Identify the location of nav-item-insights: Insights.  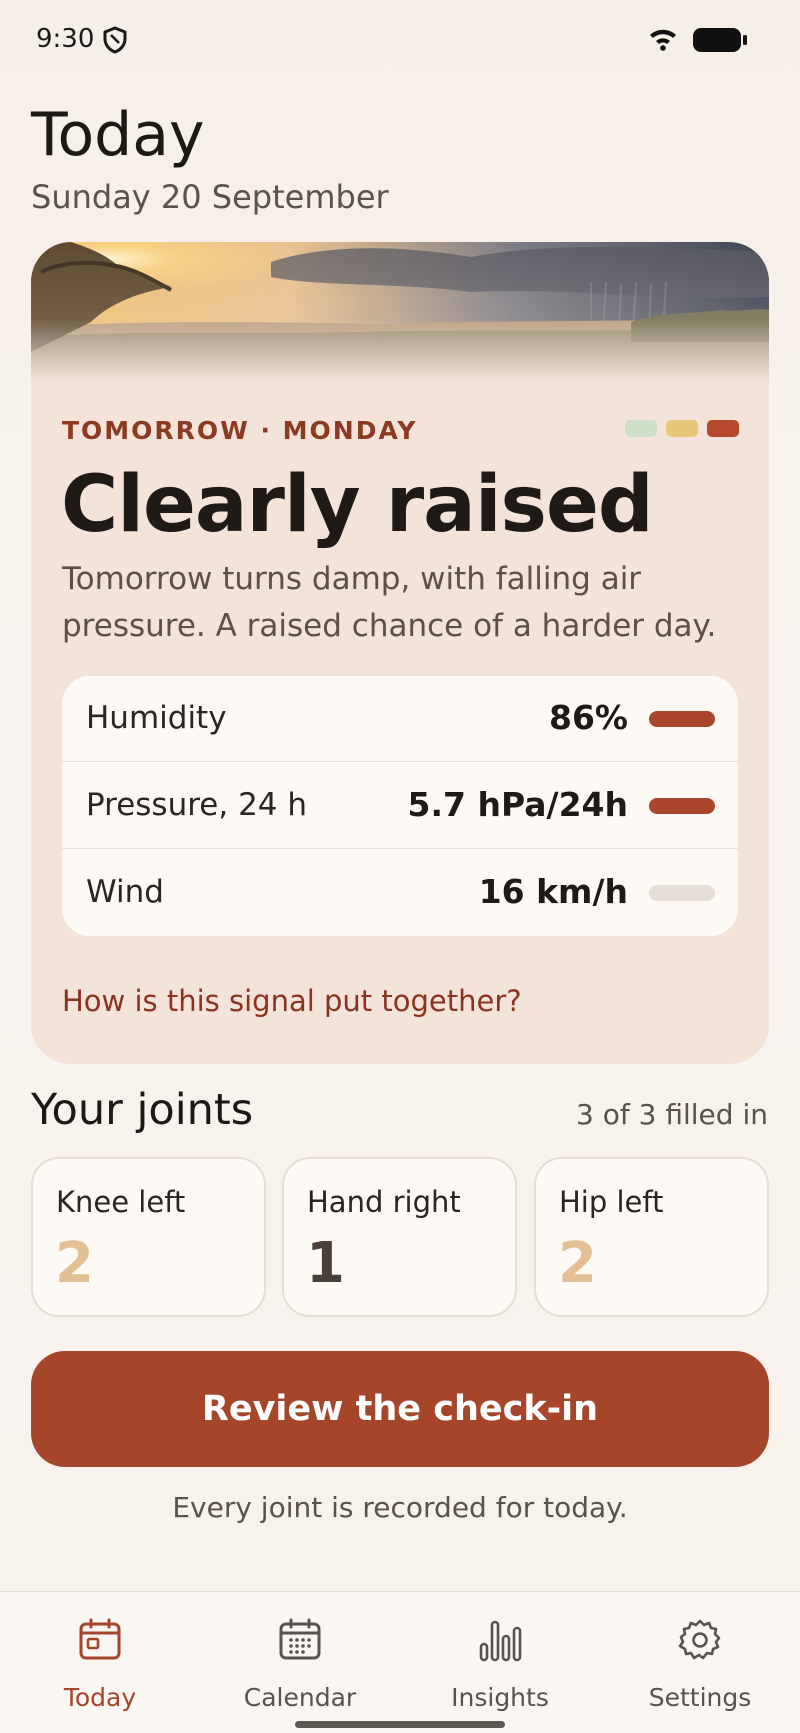
(500, 1662).